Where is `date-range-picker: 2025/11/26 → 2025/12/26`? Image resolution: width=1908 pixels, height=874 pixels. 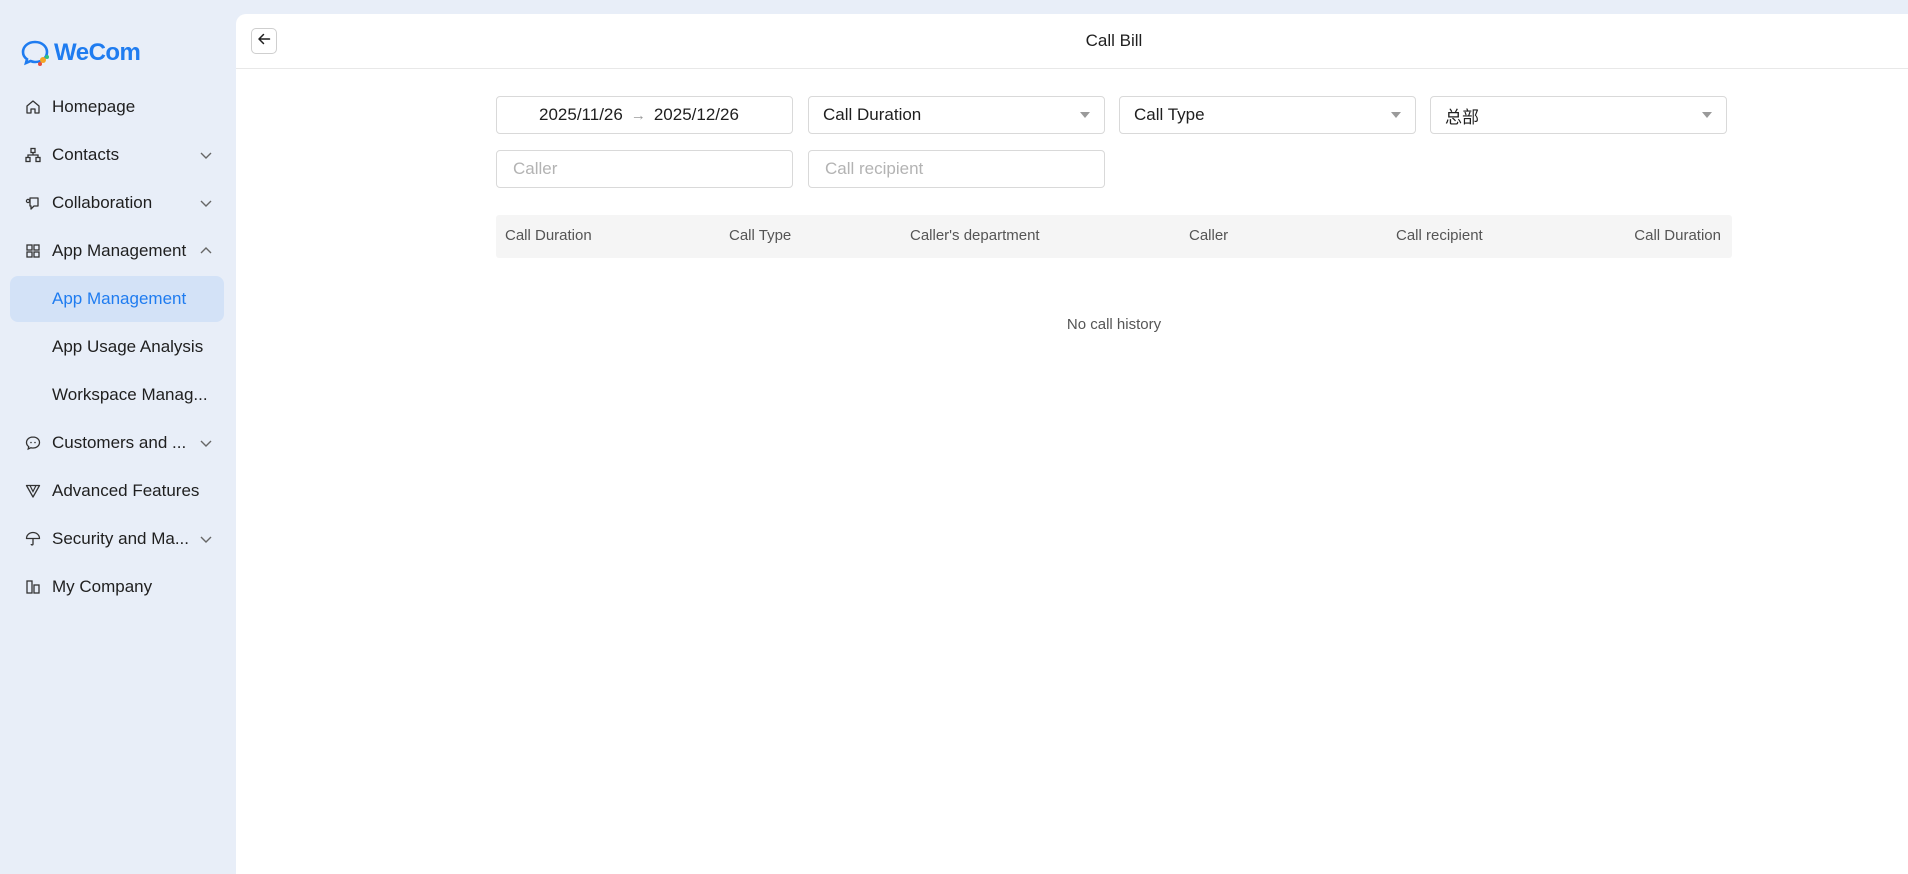
date-range-picker: 2025/11/26 → 2025/12/26 is located at coordinates (644, 115).